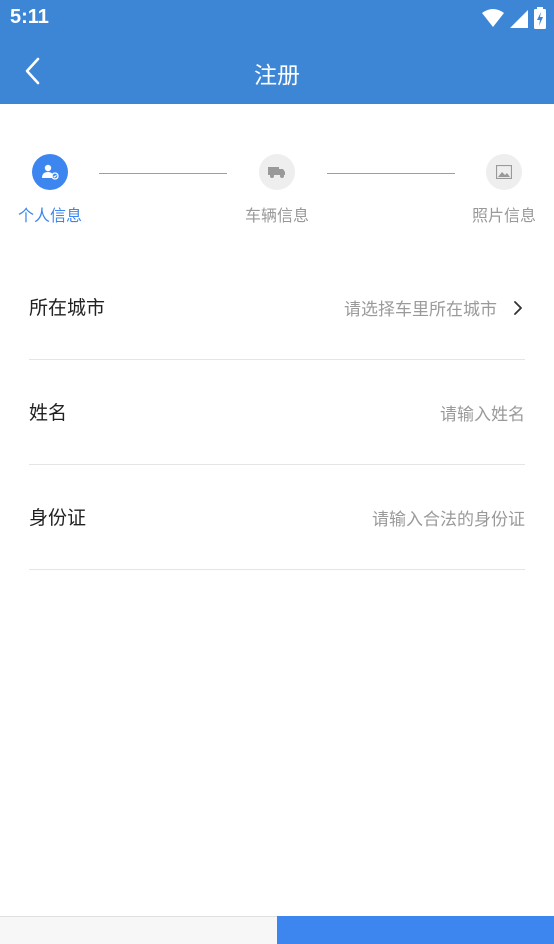  I want to click on bottom-action-bar, so click(277, 930).